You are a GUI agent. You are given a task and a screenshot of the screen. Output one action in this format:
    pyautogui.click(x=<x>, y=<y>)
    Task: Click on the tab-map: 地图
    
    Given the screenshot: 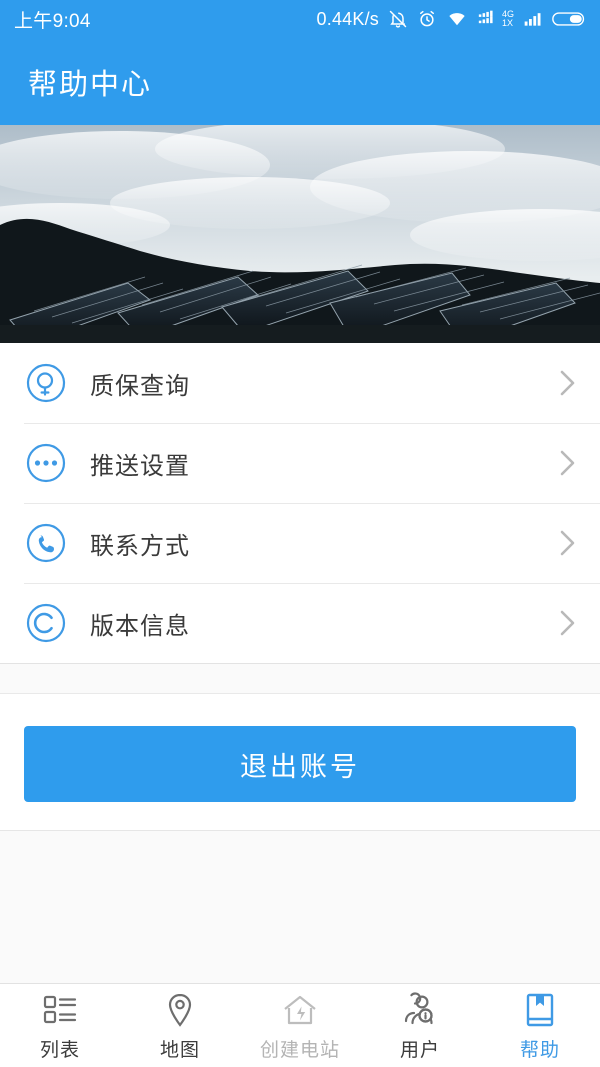 What is the action you would take?
    pyautogui.click(x=180, y=1025)
    